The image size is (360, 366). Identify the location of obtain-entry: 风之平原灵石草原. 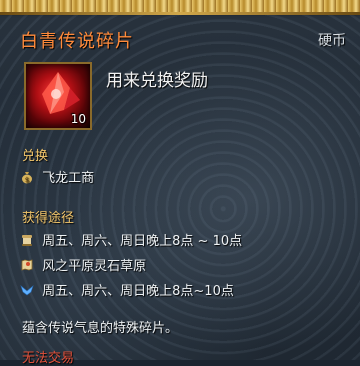
(83, 264).